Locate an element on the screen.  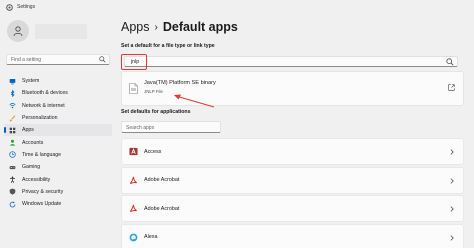
alexa-icon is located at coordinates (133, 237).